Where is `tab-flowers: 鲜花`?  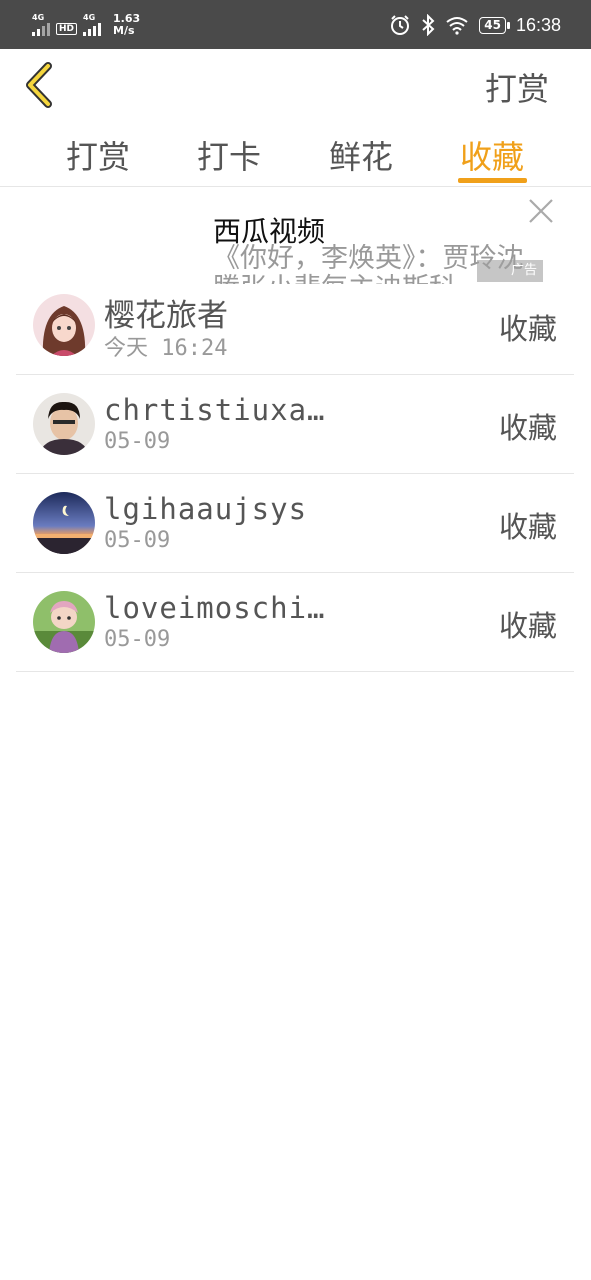 tab-flowers: 鲜花 is located at coordinates (361, 155).